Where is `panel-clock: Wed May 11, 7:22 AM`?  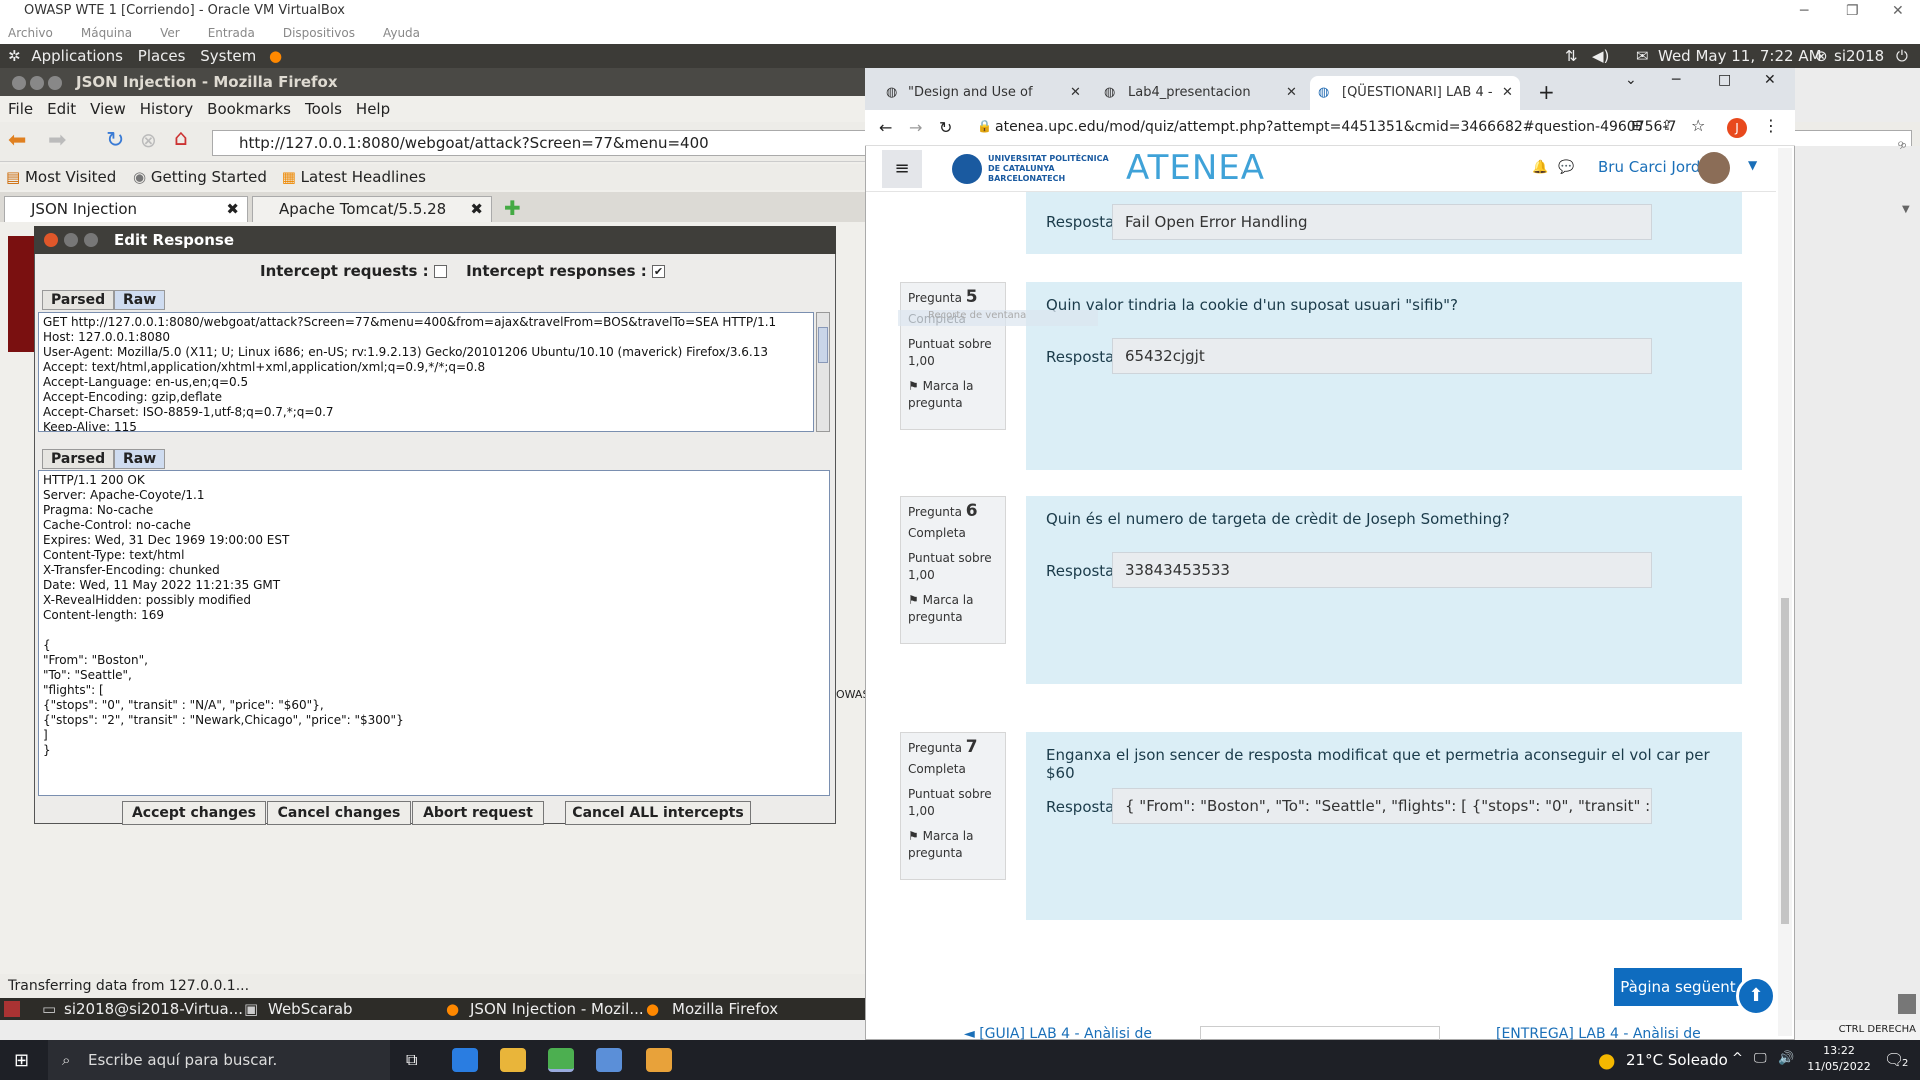 panel-clock: Wed May 11, 7:22 AM is located at coordinates (1740, 56).